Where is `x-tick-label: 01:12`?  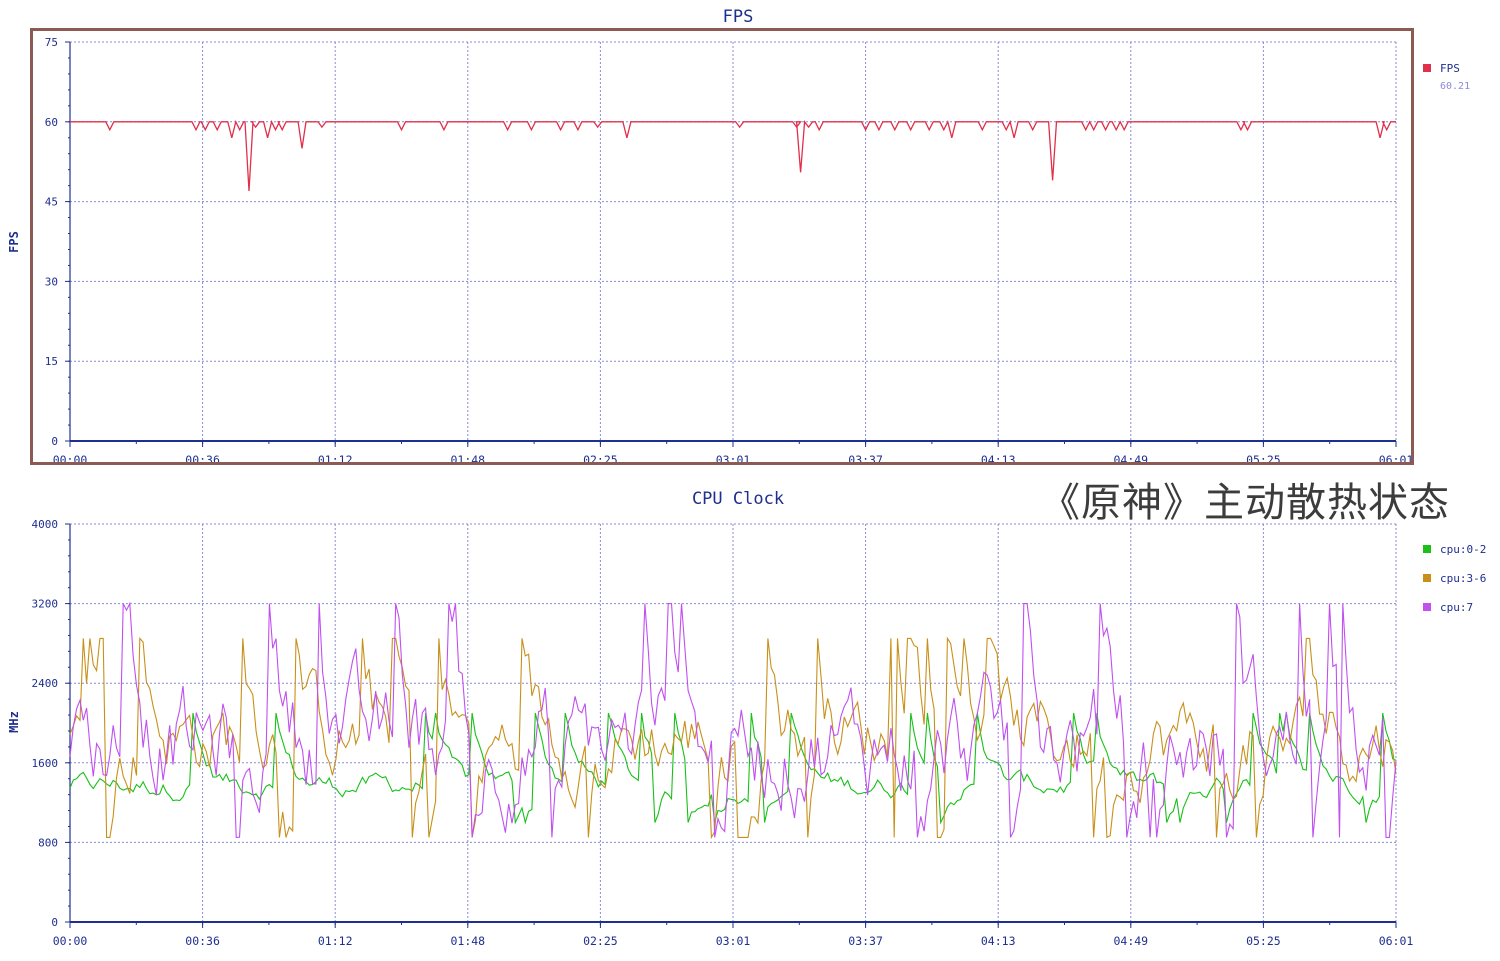 x-tick-label: 01:12 is located at coordinates (335, 941).